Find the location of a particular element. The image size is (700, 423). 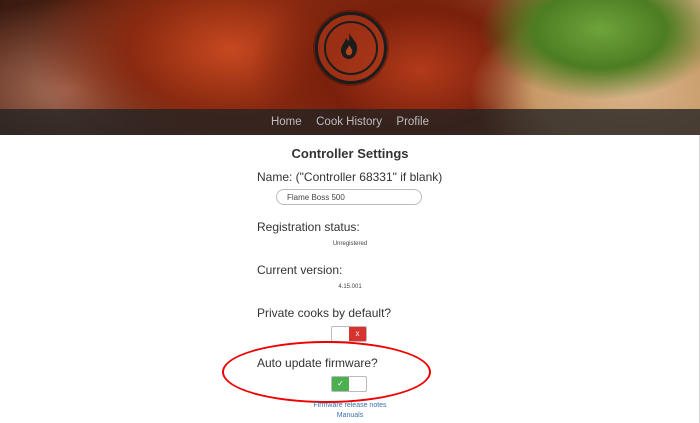

flame-icon is located at coordinates (349, 46).